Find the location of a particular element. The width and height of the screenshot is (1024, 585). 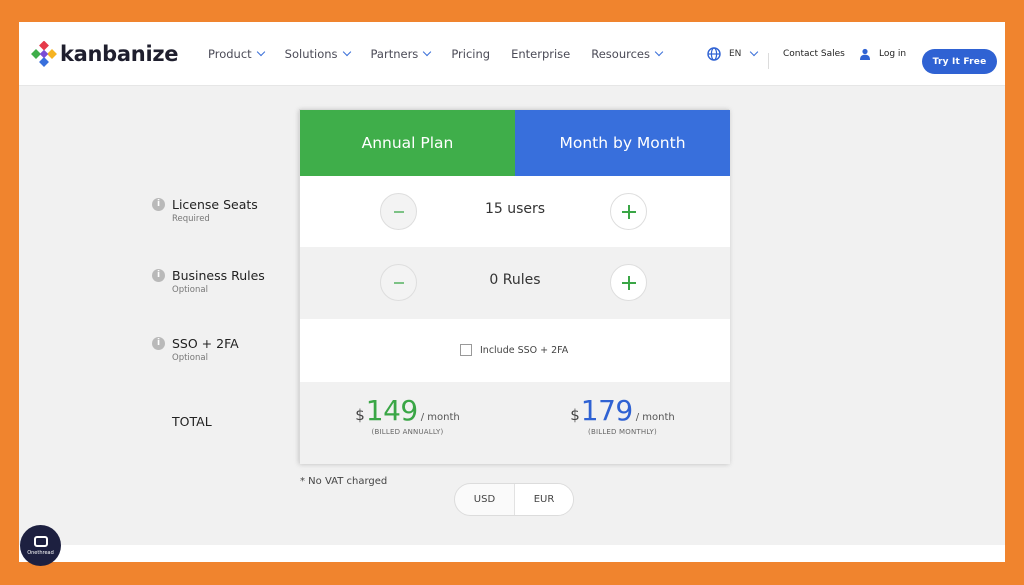

sso-subtitle: Optional is located at coordinates (190, 358).